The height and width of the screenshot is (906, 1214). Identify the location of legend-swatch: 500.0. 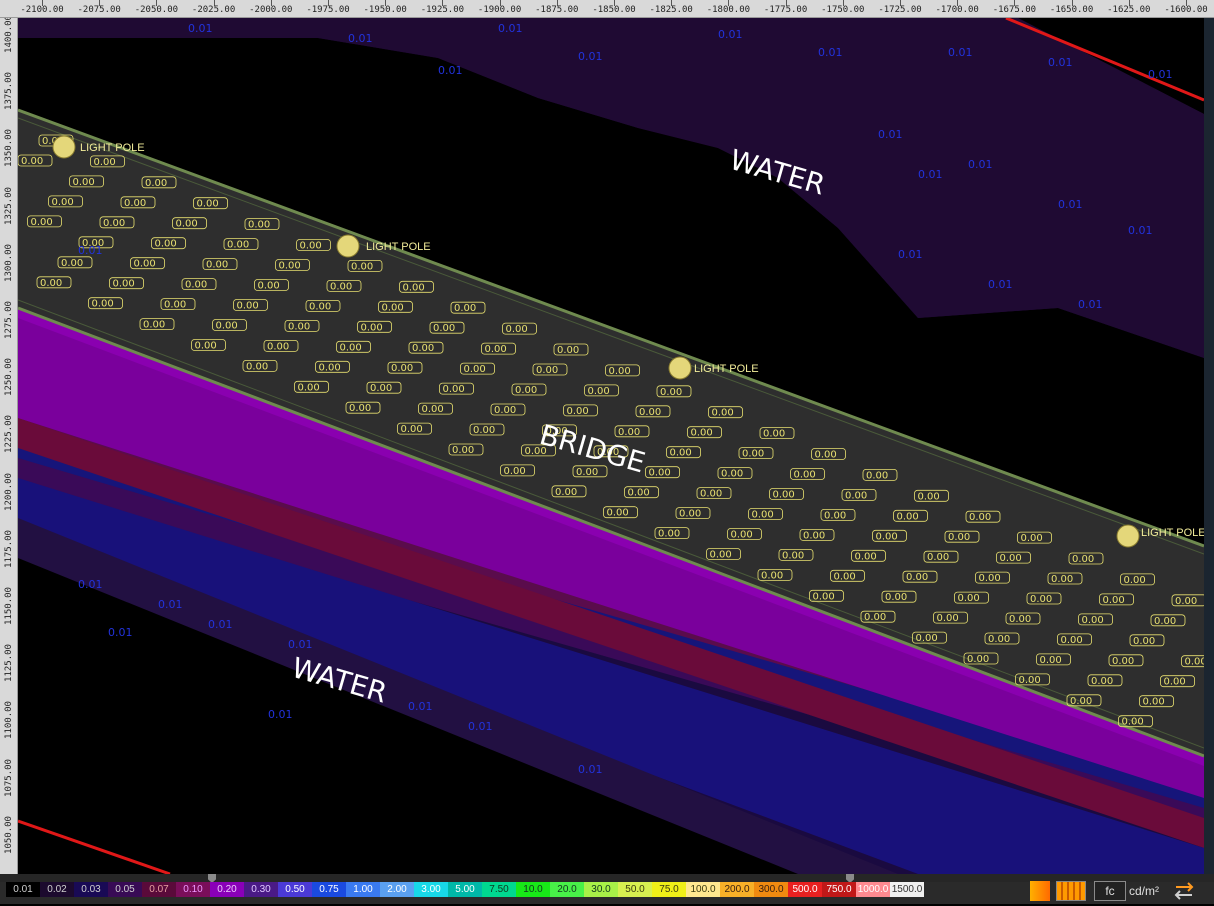
(805, 889).